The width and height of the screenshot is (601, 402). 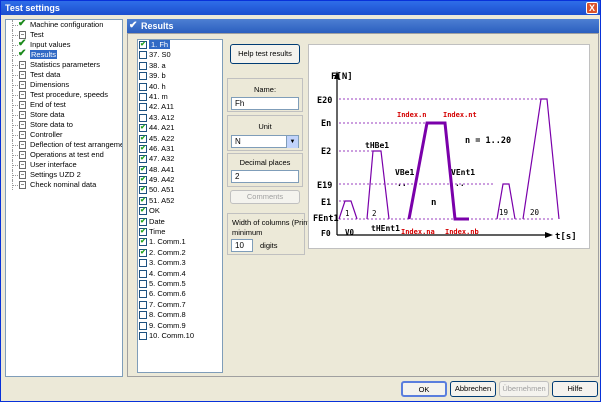 What do you see at coordinates (180, 232) in the screenshot?
I see `result-list-item: ✔ Time` at bounding box center [180, 232].